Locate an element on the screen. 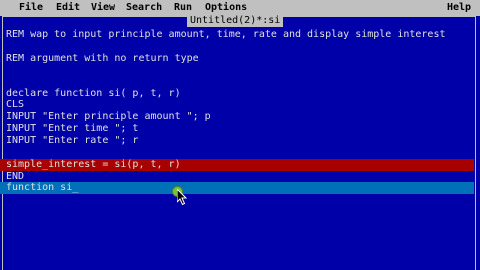  menu-options: Options is located at coordinates (226, 8).